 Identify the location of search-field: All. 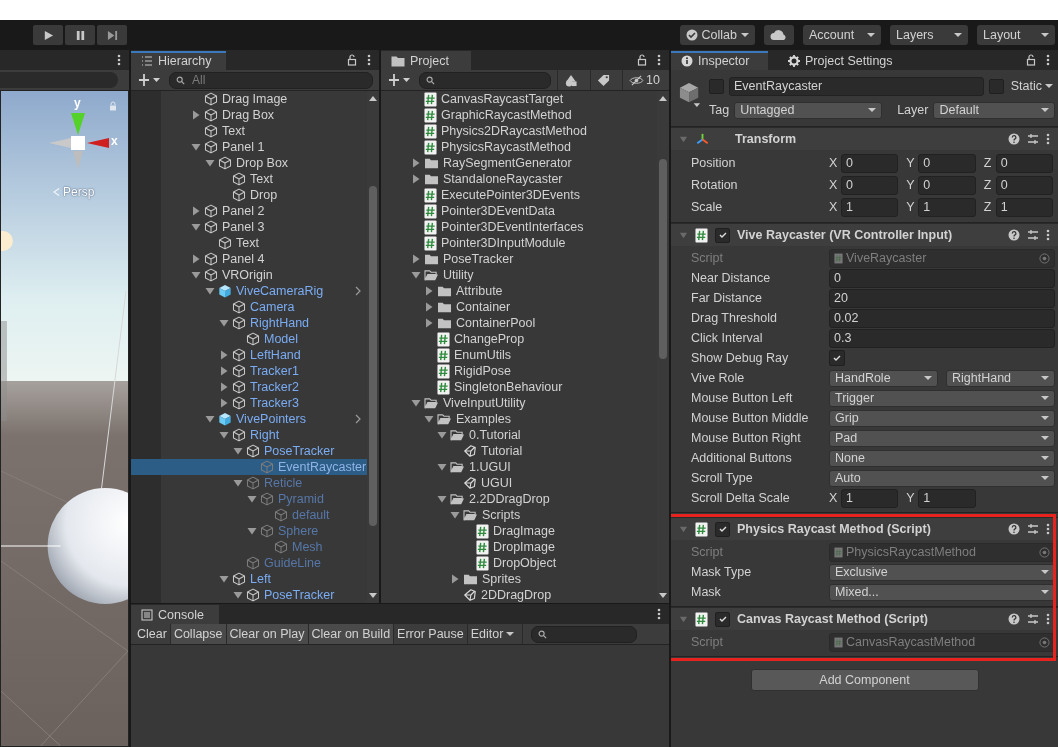
(271, 80).